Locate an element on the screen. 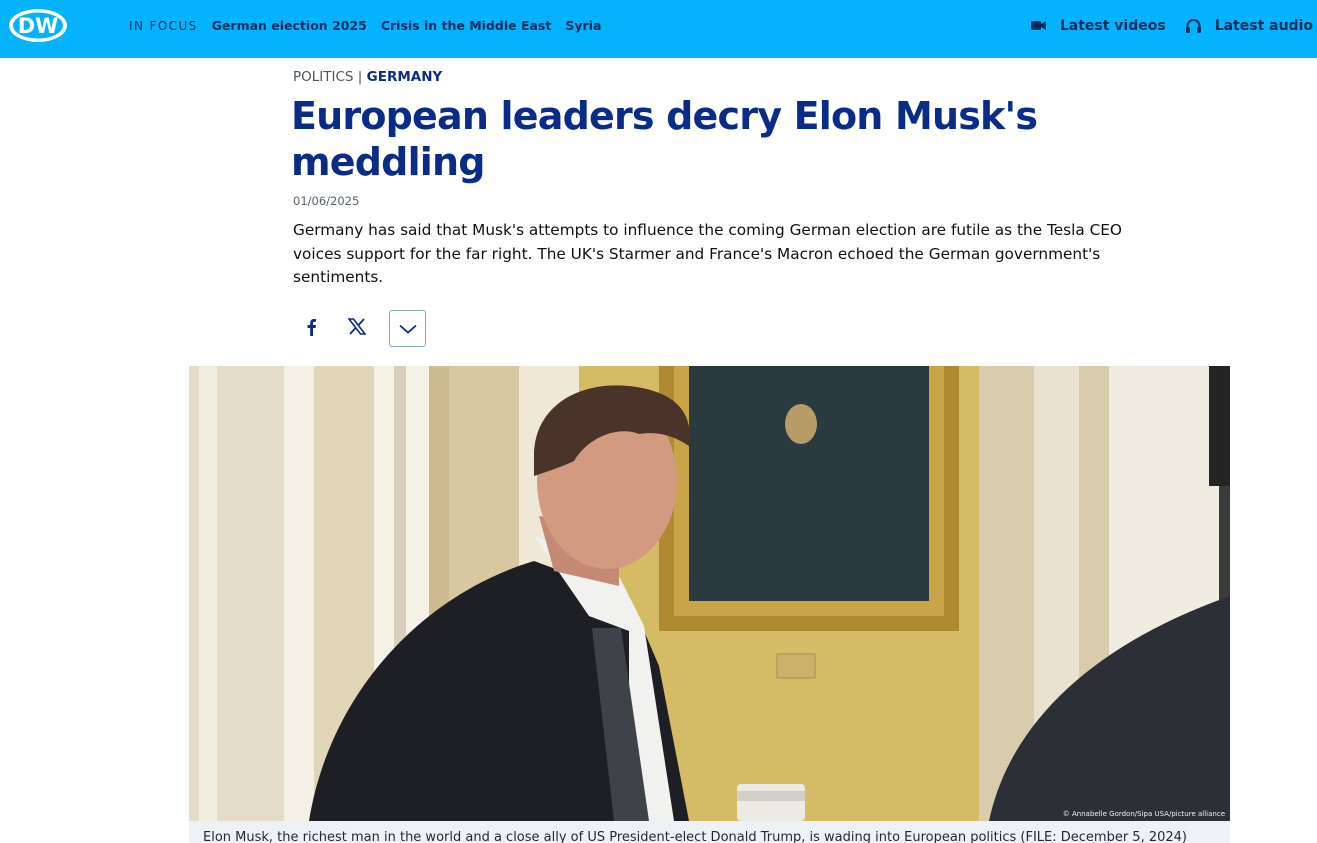  chevron-down-icon is located at coordinates (407, 328).